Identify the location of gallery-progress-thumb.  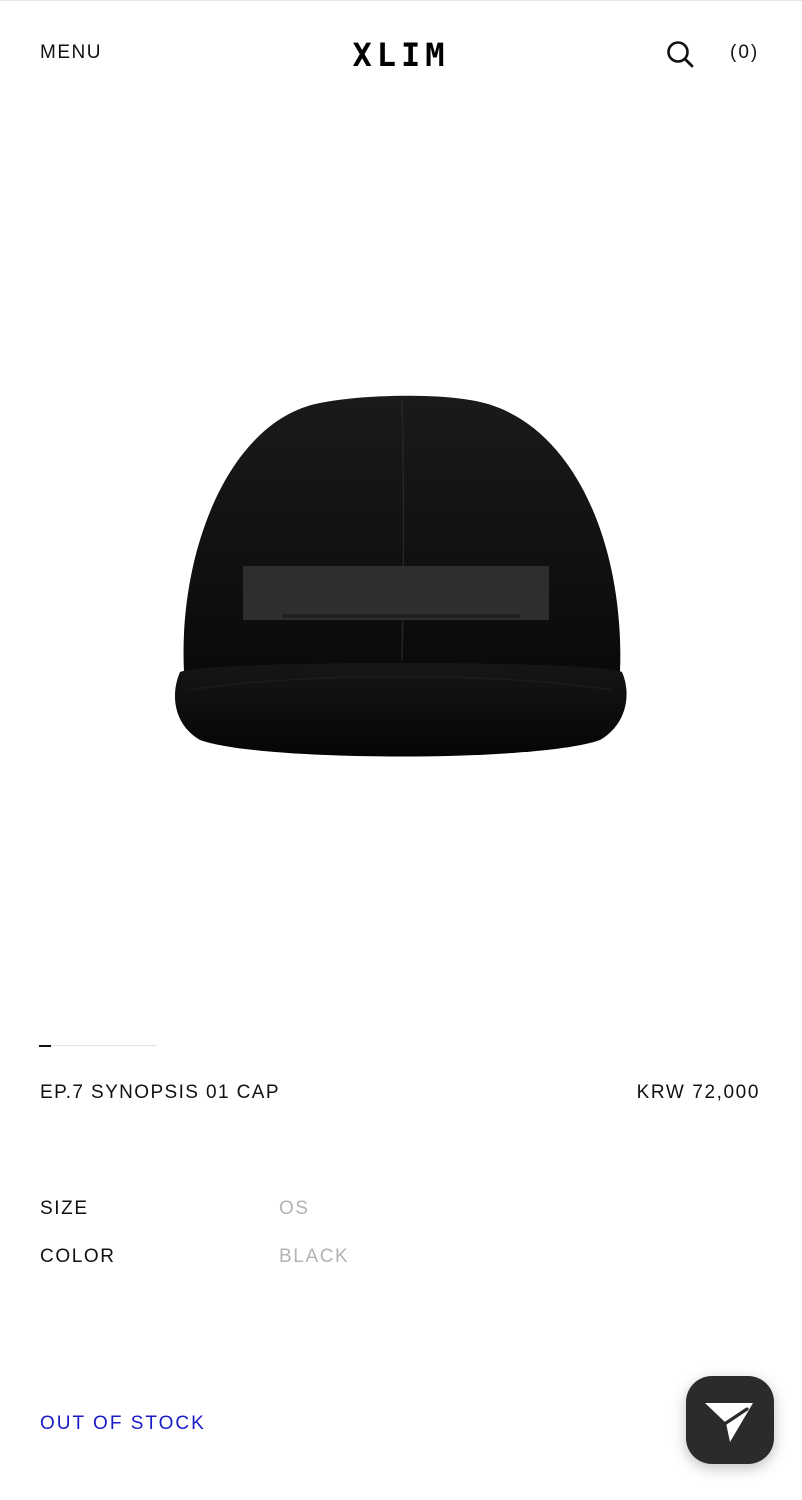
(45, 1046).